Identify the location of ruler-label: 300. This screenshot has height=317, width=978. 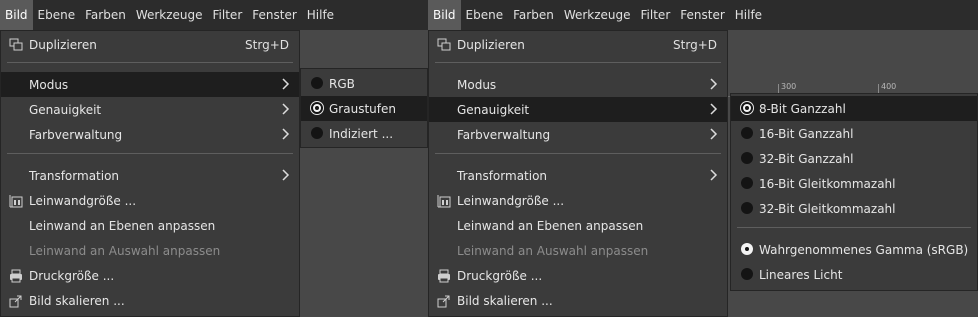
(789, 86).